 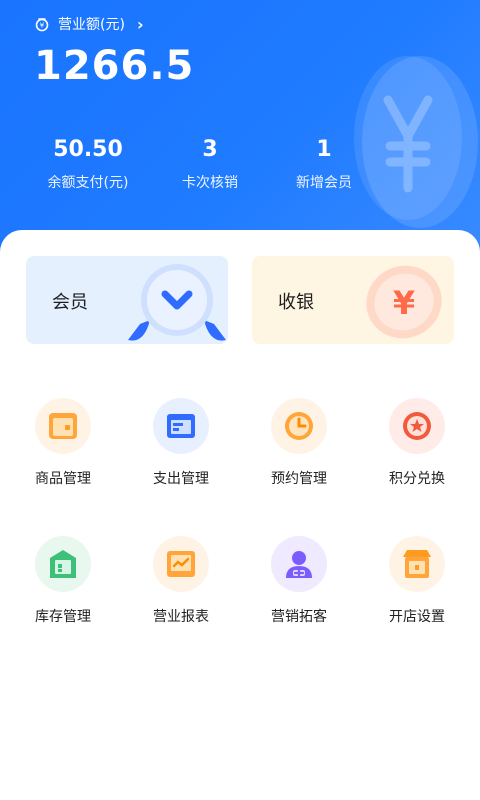 I want to click on member-card-button: 会员, so click(x=127, y=300).